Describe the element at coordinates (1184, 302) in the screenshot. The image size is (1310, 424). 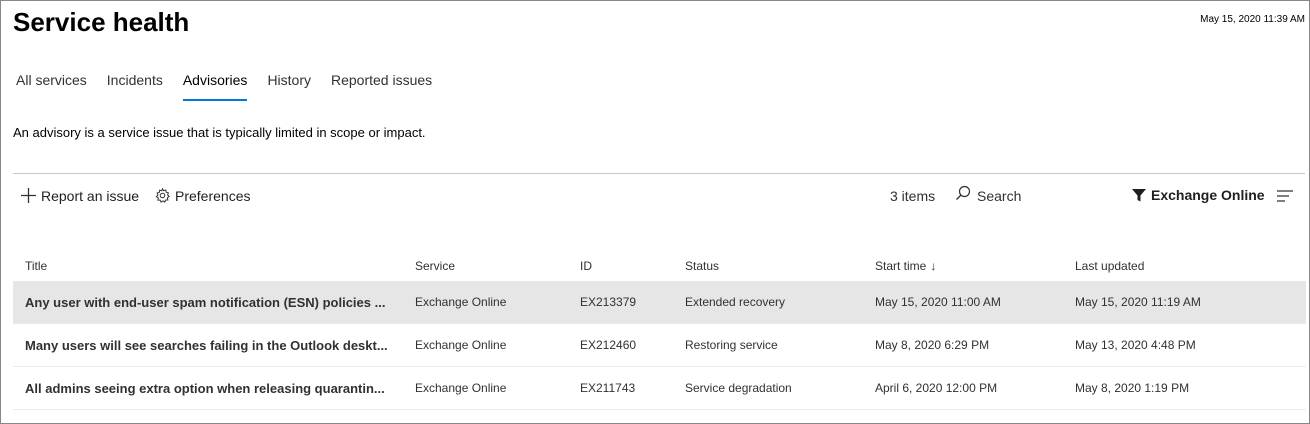
I see `advisory-last-updated: May 15, 2020 11:19 AM` at that location.